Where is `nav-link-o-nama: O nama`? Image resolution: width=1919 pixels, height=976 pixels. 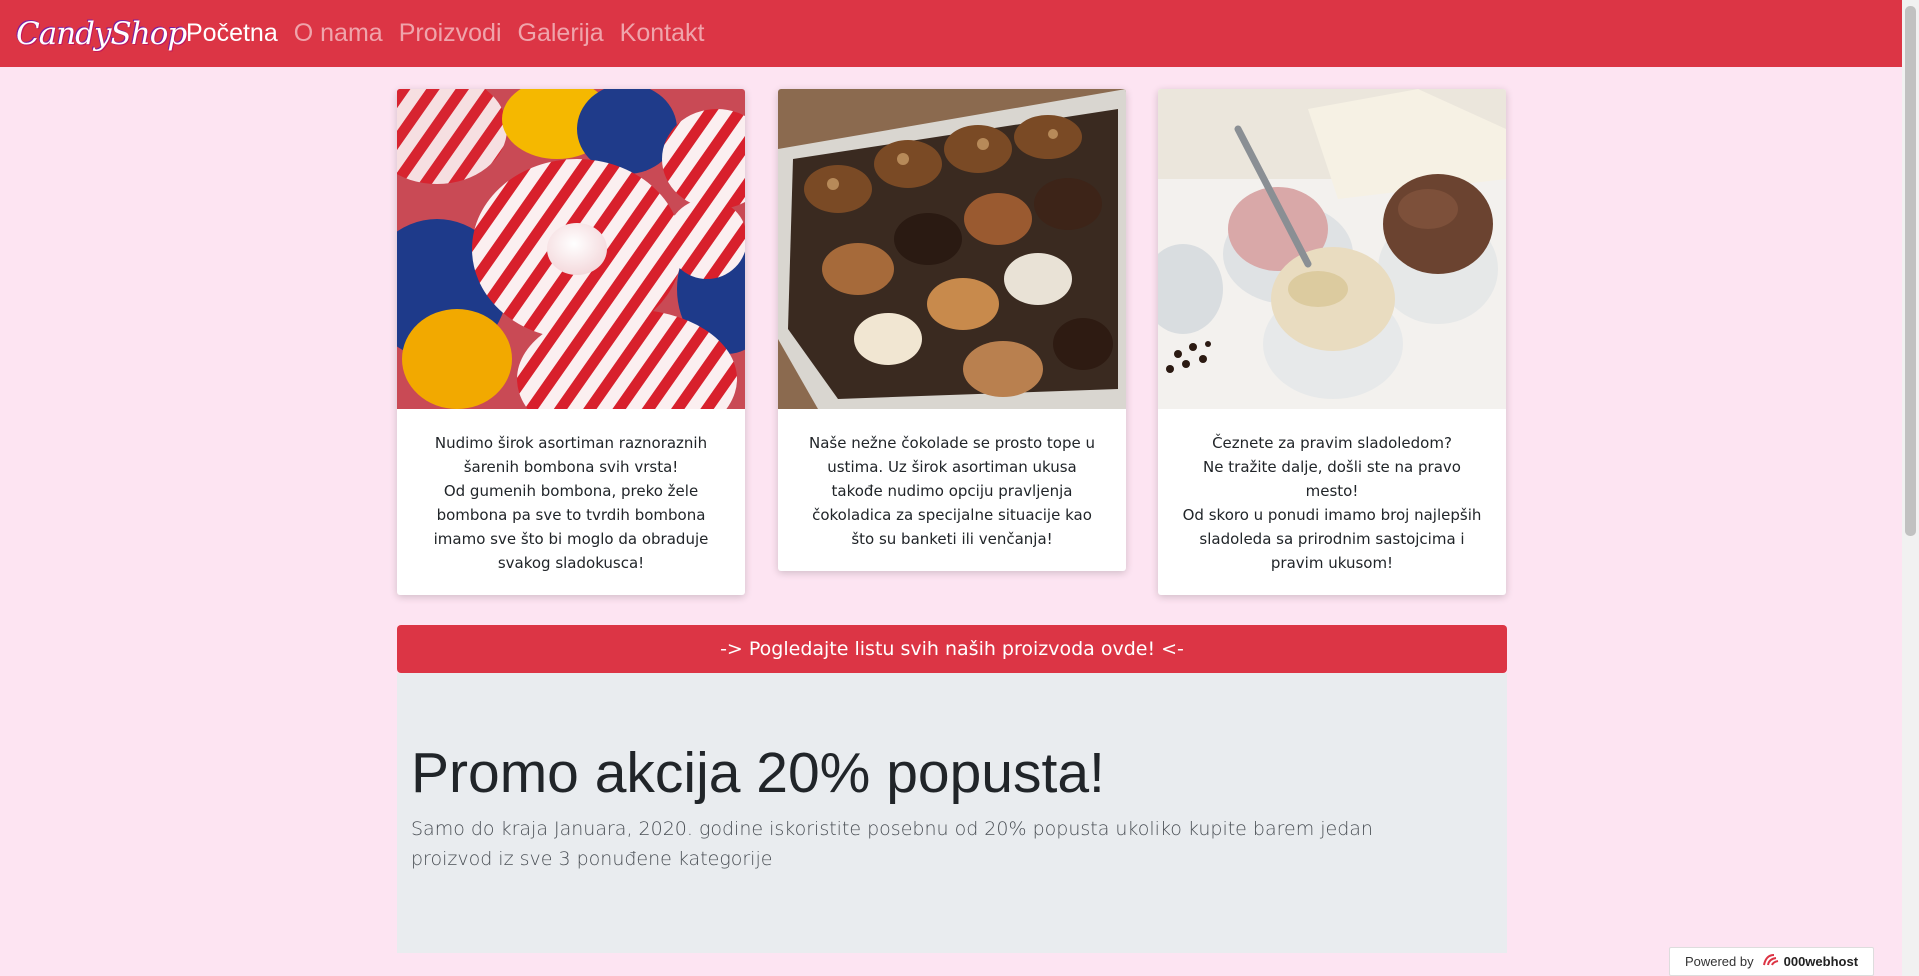 nav-link-o-nama: O nama is located at coordinates (338, 33).